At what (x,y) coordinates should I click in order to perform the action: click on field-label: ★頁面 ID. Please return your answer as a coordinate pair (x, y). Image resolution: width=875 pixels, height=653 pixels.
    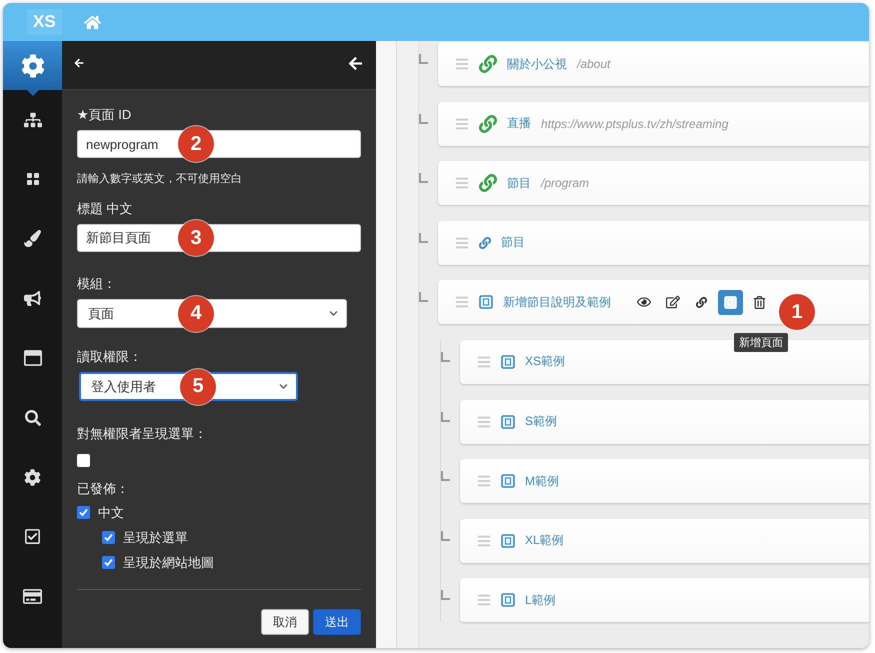
    Looking at the image, I should click on (104, 115).